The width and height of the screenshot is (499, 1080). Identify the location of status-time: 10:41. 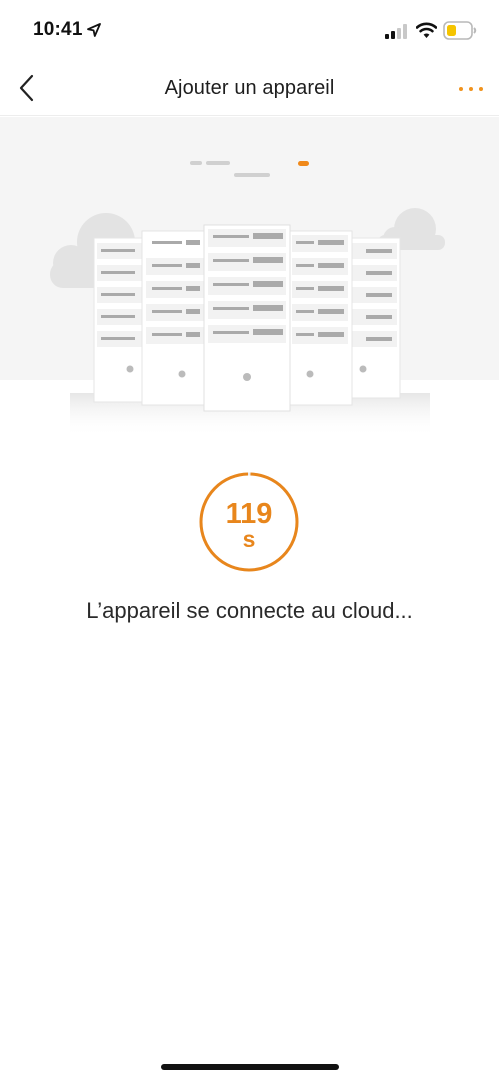
(58, 29).